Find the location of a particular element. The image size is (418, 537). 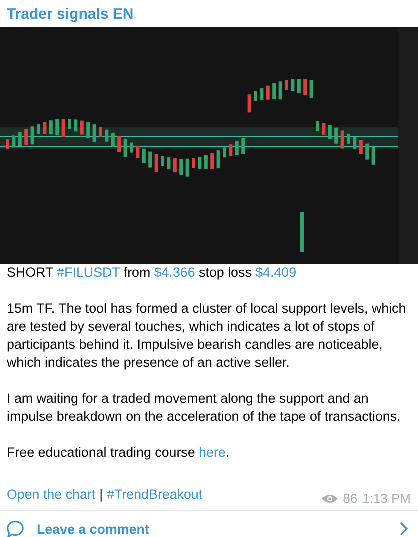

post-paragraph: 15m TF. The tool has formed a cluster of local support levels, which are tested by several touches, which indicates a lot of stops of participants behind it. Impulsive bearish candles are noticeable, which indicates the presence of an active seller. is located at coordinates (207, 336).